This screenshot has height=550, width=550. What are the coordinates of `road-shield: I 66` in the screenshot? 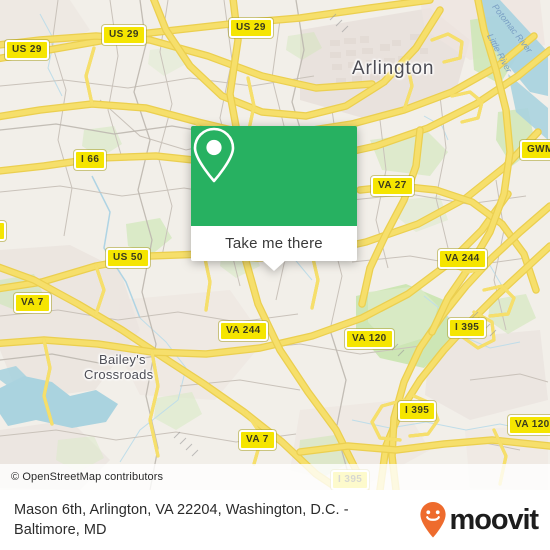 It's located at (90, 160).